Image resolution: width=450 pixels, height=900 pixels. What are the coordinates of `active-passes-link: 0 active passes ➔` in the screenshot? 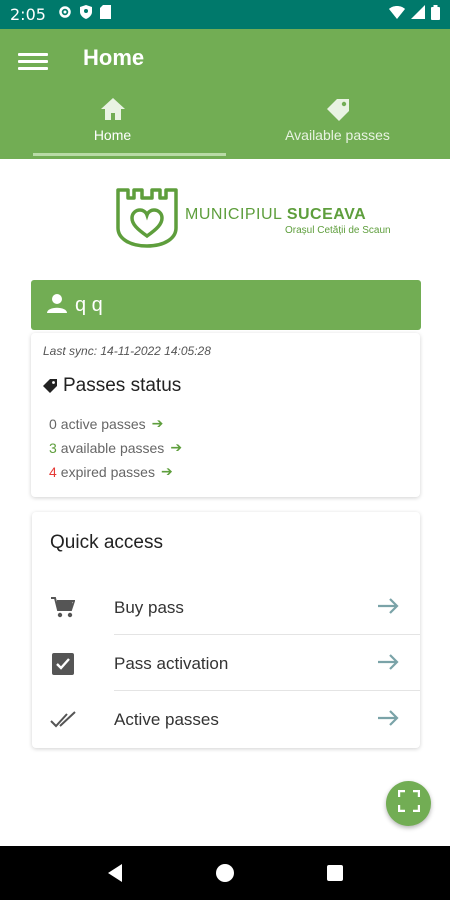 It's located at (106, 423).